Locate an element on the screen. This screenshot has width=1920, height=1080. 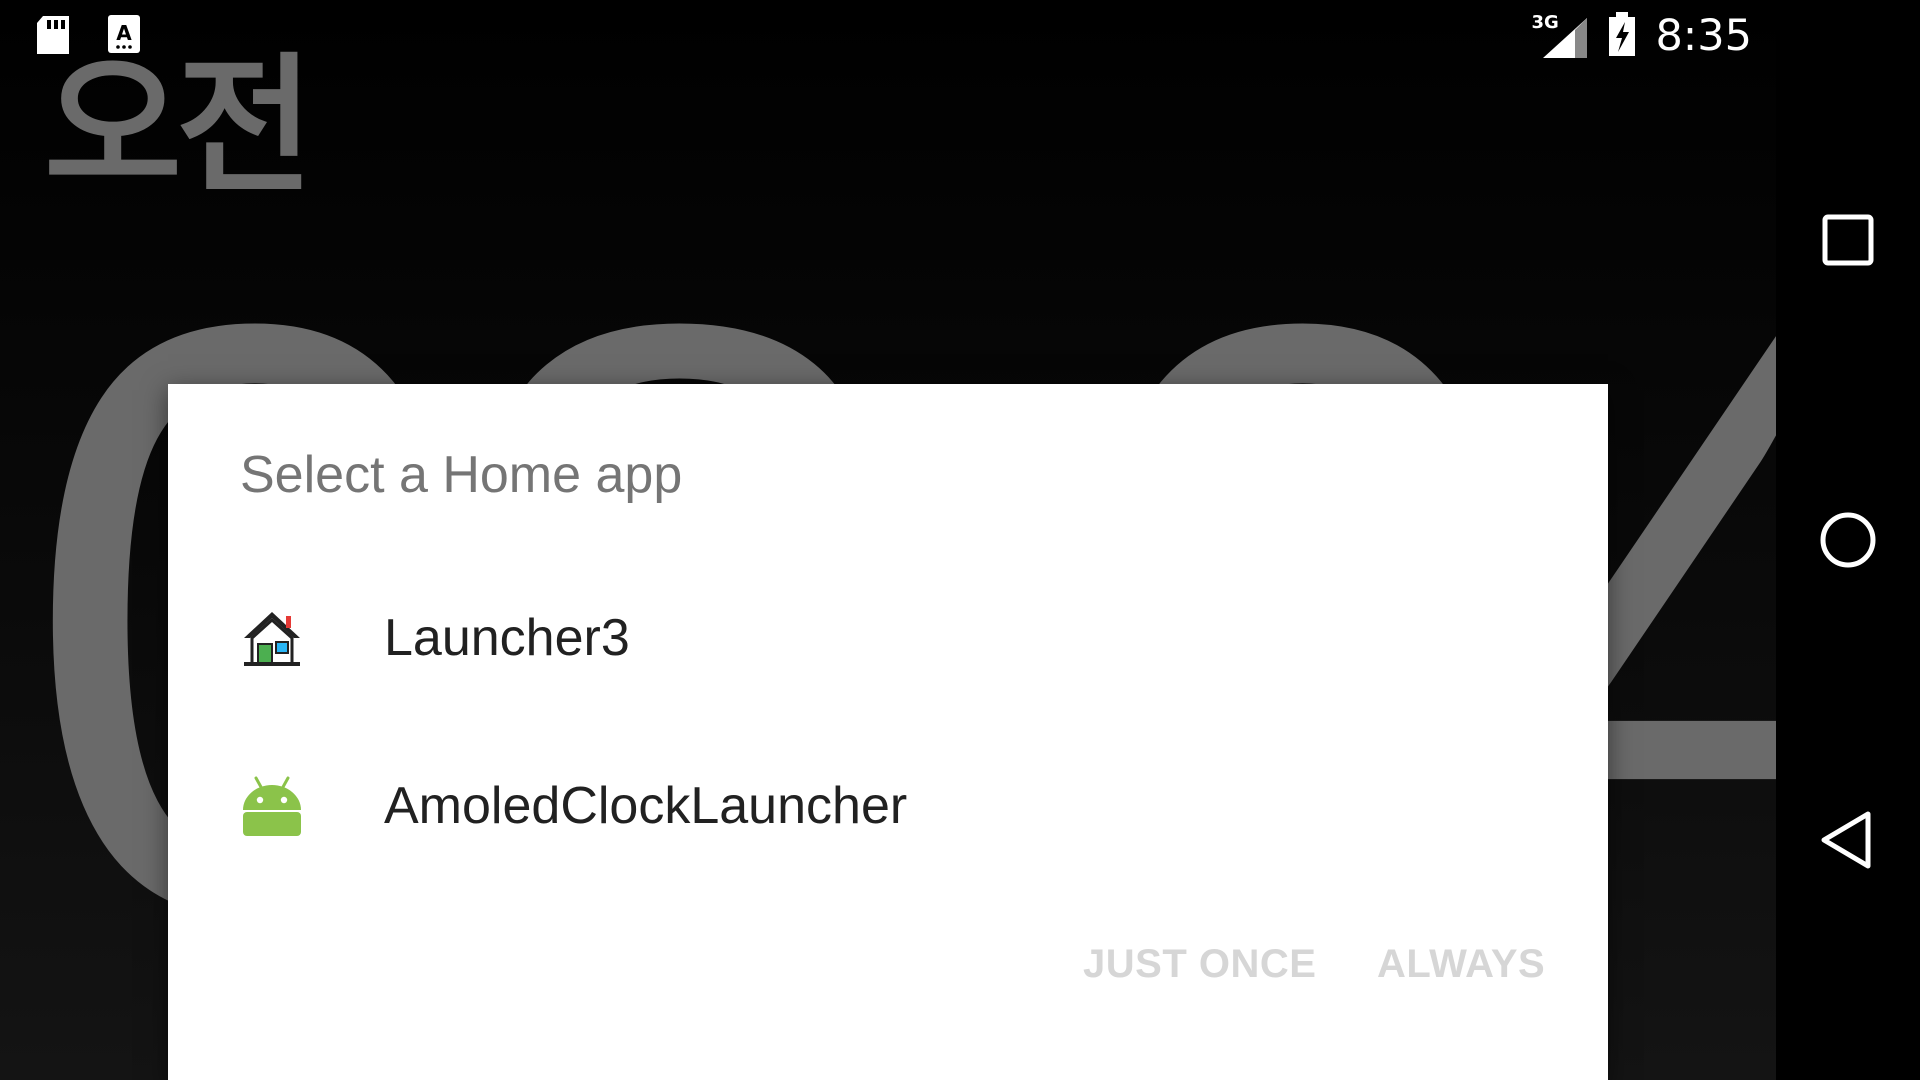
android-robot-icon is located at coordinates (272, 806).